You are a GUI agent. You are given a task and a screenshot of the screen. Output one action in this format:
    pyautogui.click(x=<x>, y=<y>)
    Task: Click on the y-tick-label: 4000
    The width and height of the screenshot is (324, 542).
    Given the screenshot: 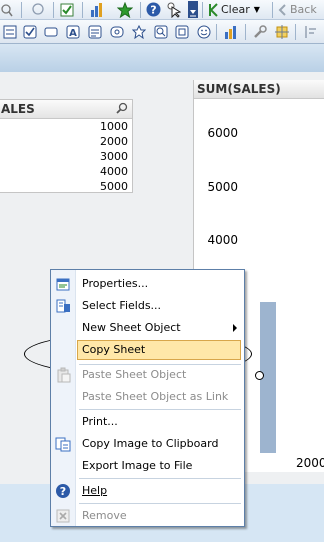 What is the action you would take?
    pyautogui.click(x=222, y=240)
    